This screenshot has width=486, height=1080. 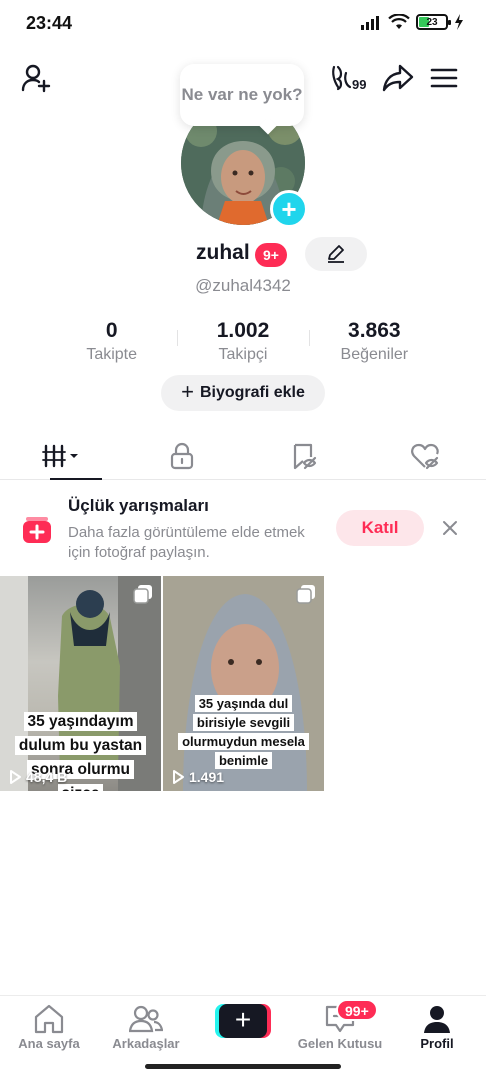 What do you see at coordinates (138, 505) in the screenshot?
I see `challenge-title: Üçlük yarışmaları` at bounding box center [138, 505].